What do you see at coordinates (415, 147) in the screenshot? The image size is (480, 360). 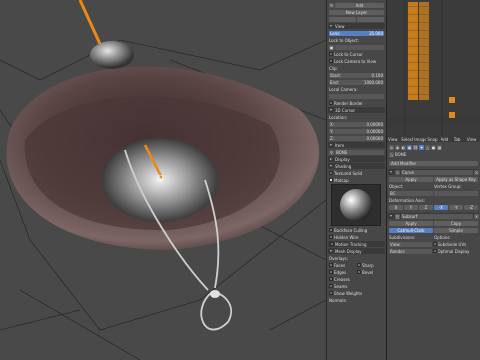 I see `constraint-icon: ⛓` at bounding box center [415, 147].